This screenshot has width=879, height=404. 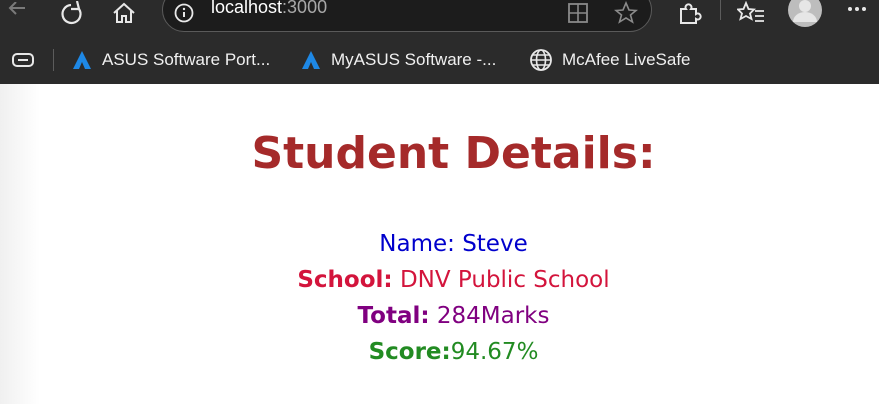 What do you see at coordinates (345, 280) in the screenshot?
I see `school-label: School:` at bounding box center [345, 280].